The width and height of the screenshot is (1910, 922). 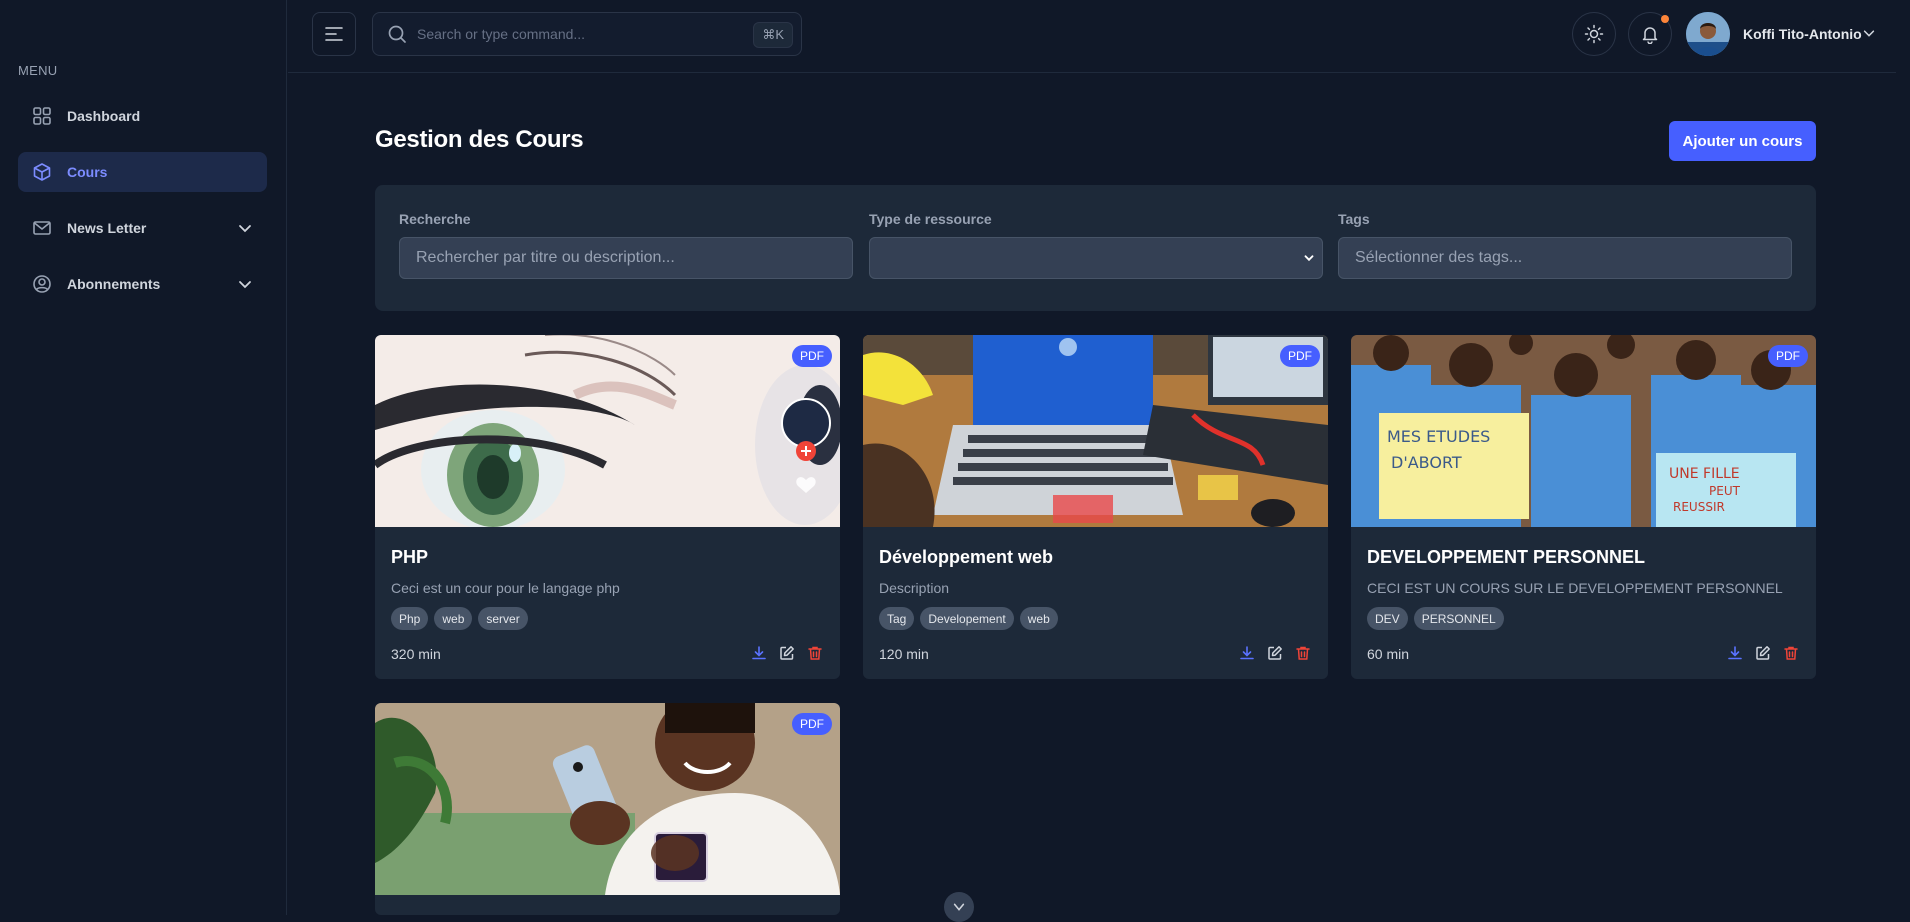 I want to click on sidebar-item-abonnements: Abonnements, so click(x=142, y=284).